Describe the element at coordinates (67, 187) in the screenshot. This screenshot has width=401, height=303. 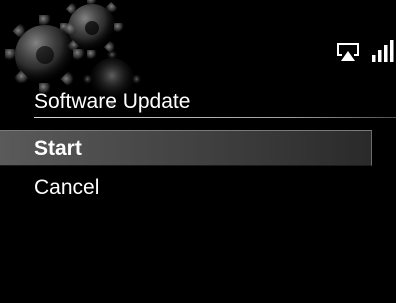
I see `cancel-button-label: Cancel` at that location.